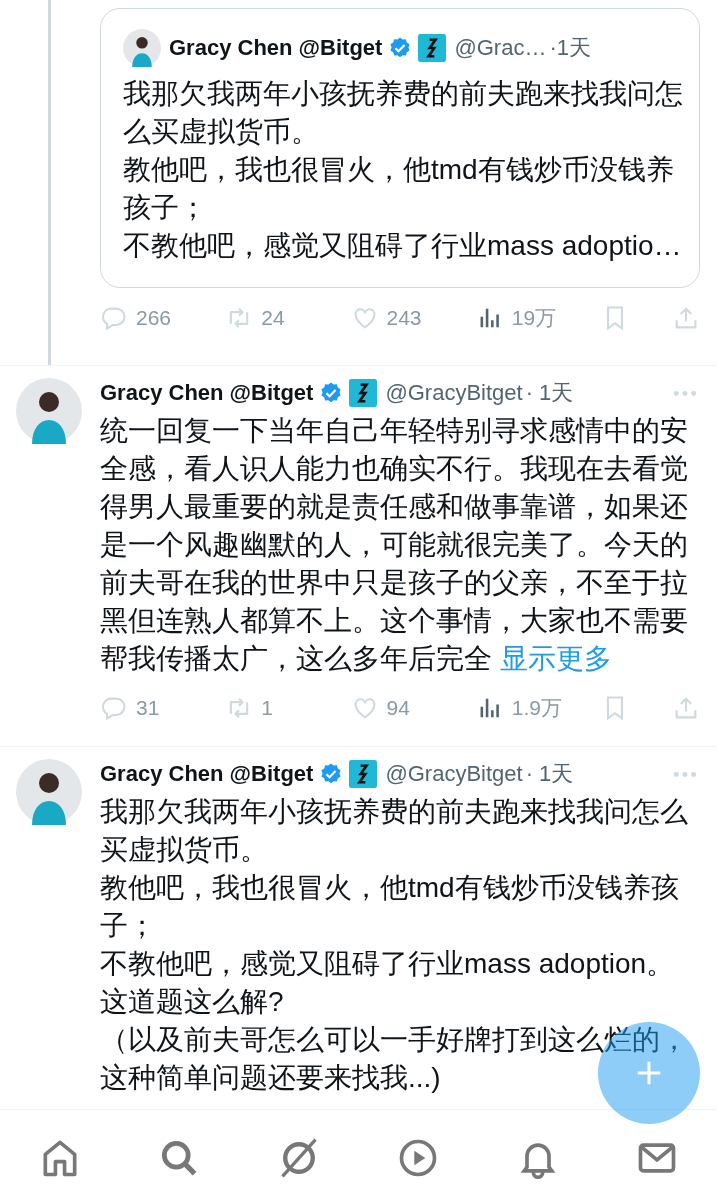 The width and height of the screenshot is (717, 1199). I want to click on post-text: 不教他吧，感觉又阻碍了行业mass adoption。, so click(387, 964).